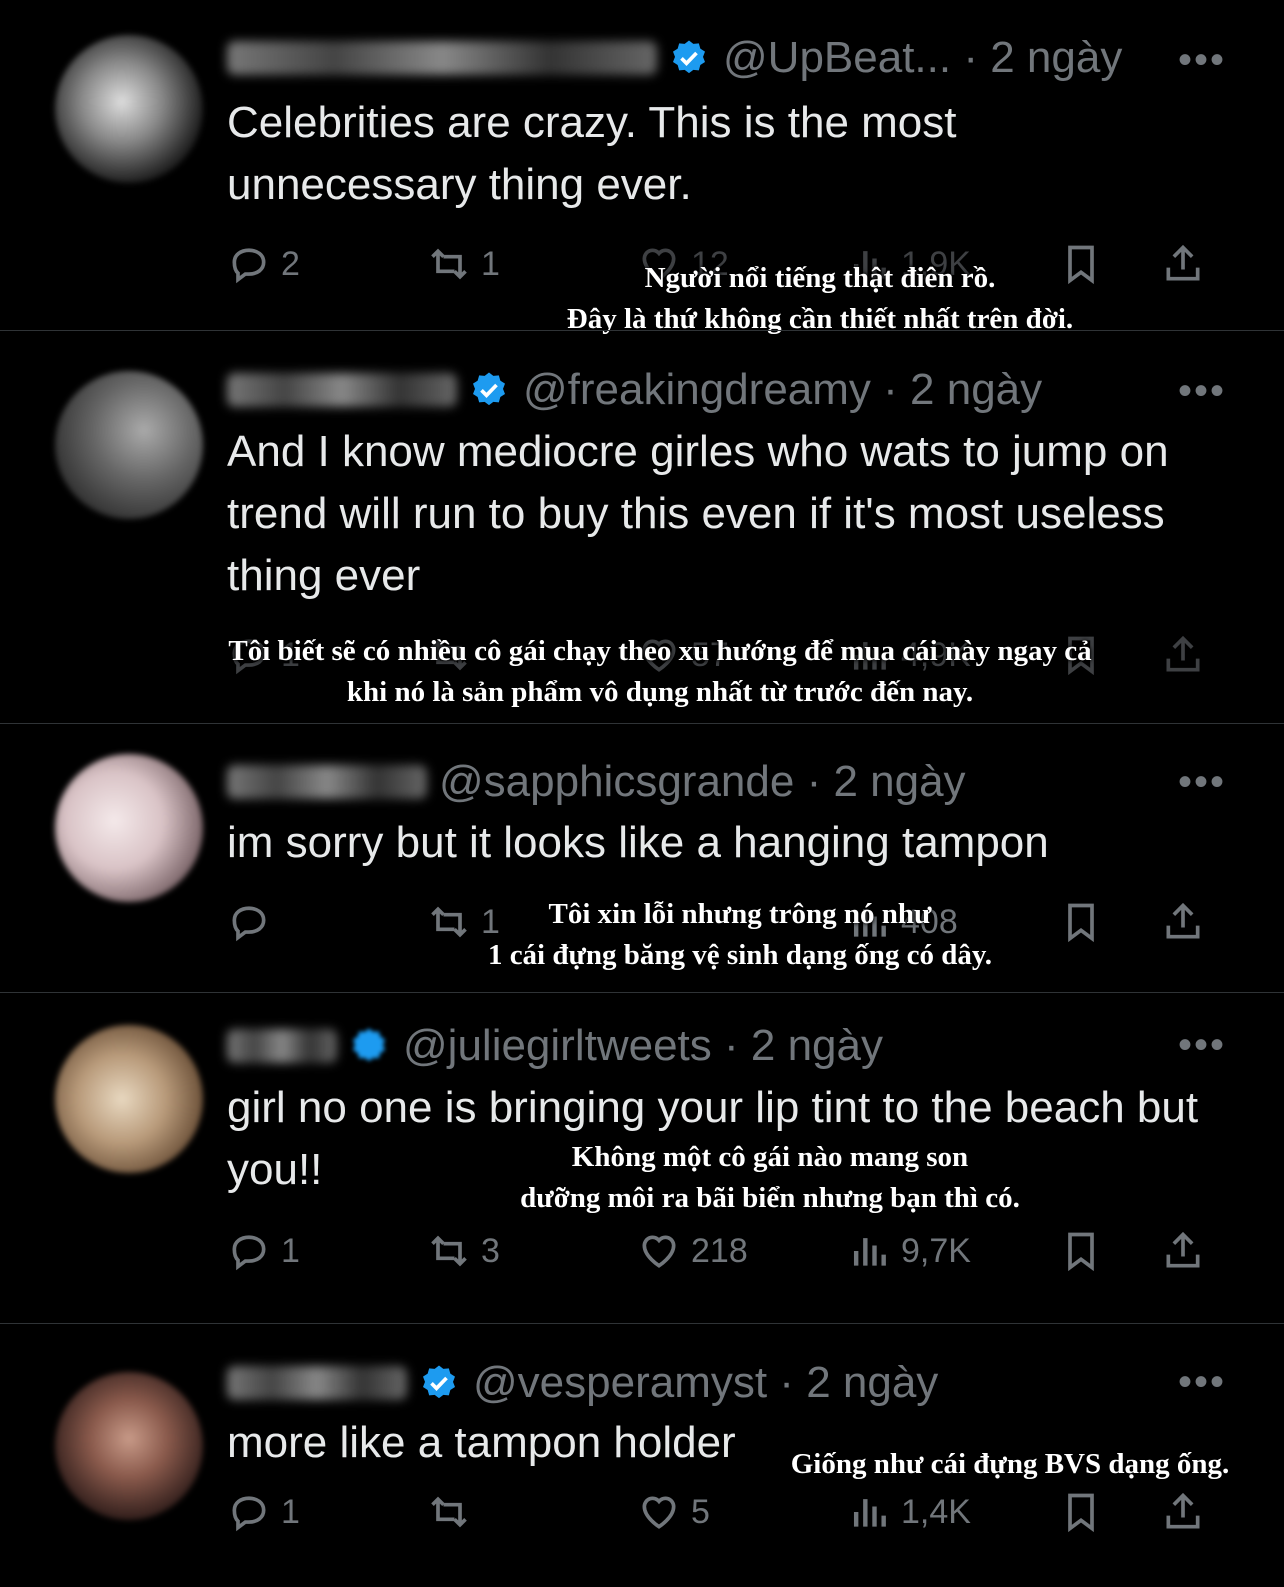  Describe the element at coordinates (936, 1511) in the screenshot. I see `view-count: 1,4K` at that location.